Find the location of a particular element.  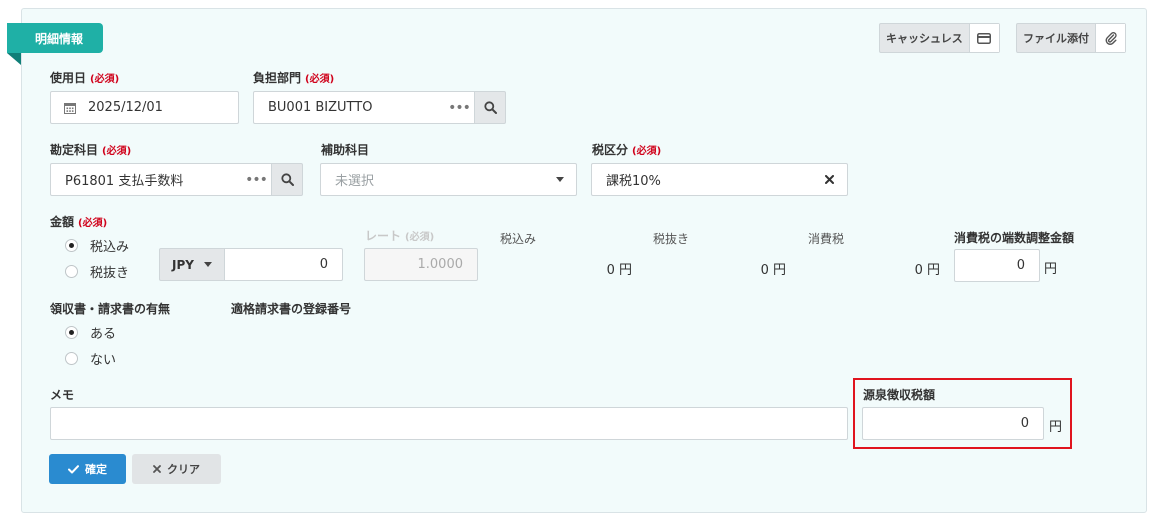

amount-option-incl: 税込み is located at coordinates (97, 245).